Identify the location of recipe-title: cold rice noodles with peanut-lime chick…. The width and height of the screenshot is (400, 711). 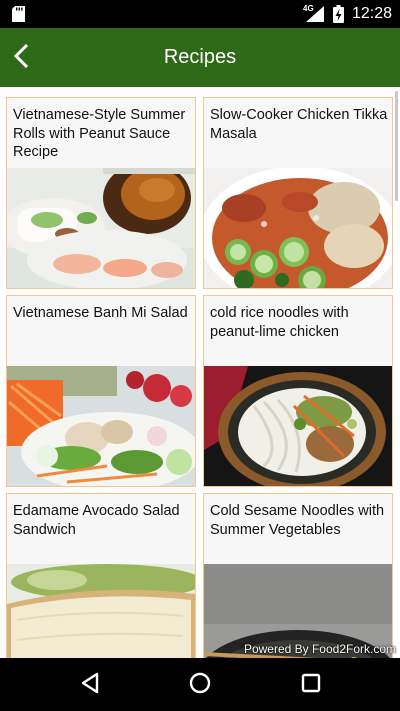
(279, 322).